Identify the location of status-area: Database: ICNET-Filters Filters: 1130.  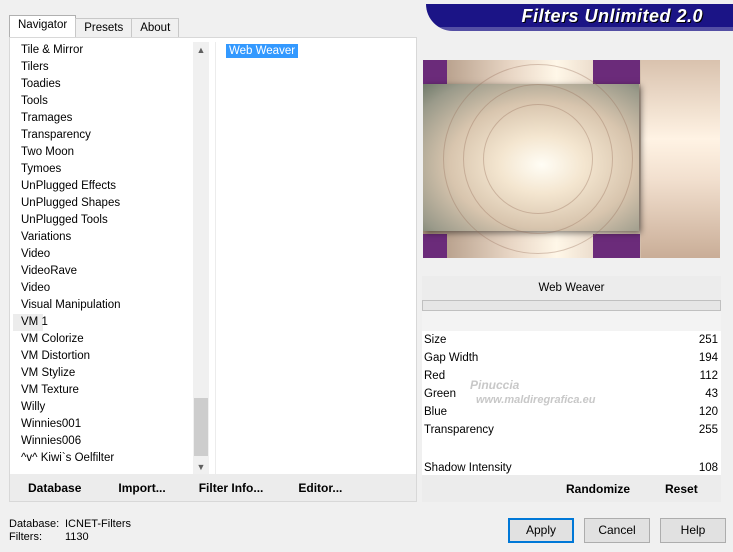
(70, 531).